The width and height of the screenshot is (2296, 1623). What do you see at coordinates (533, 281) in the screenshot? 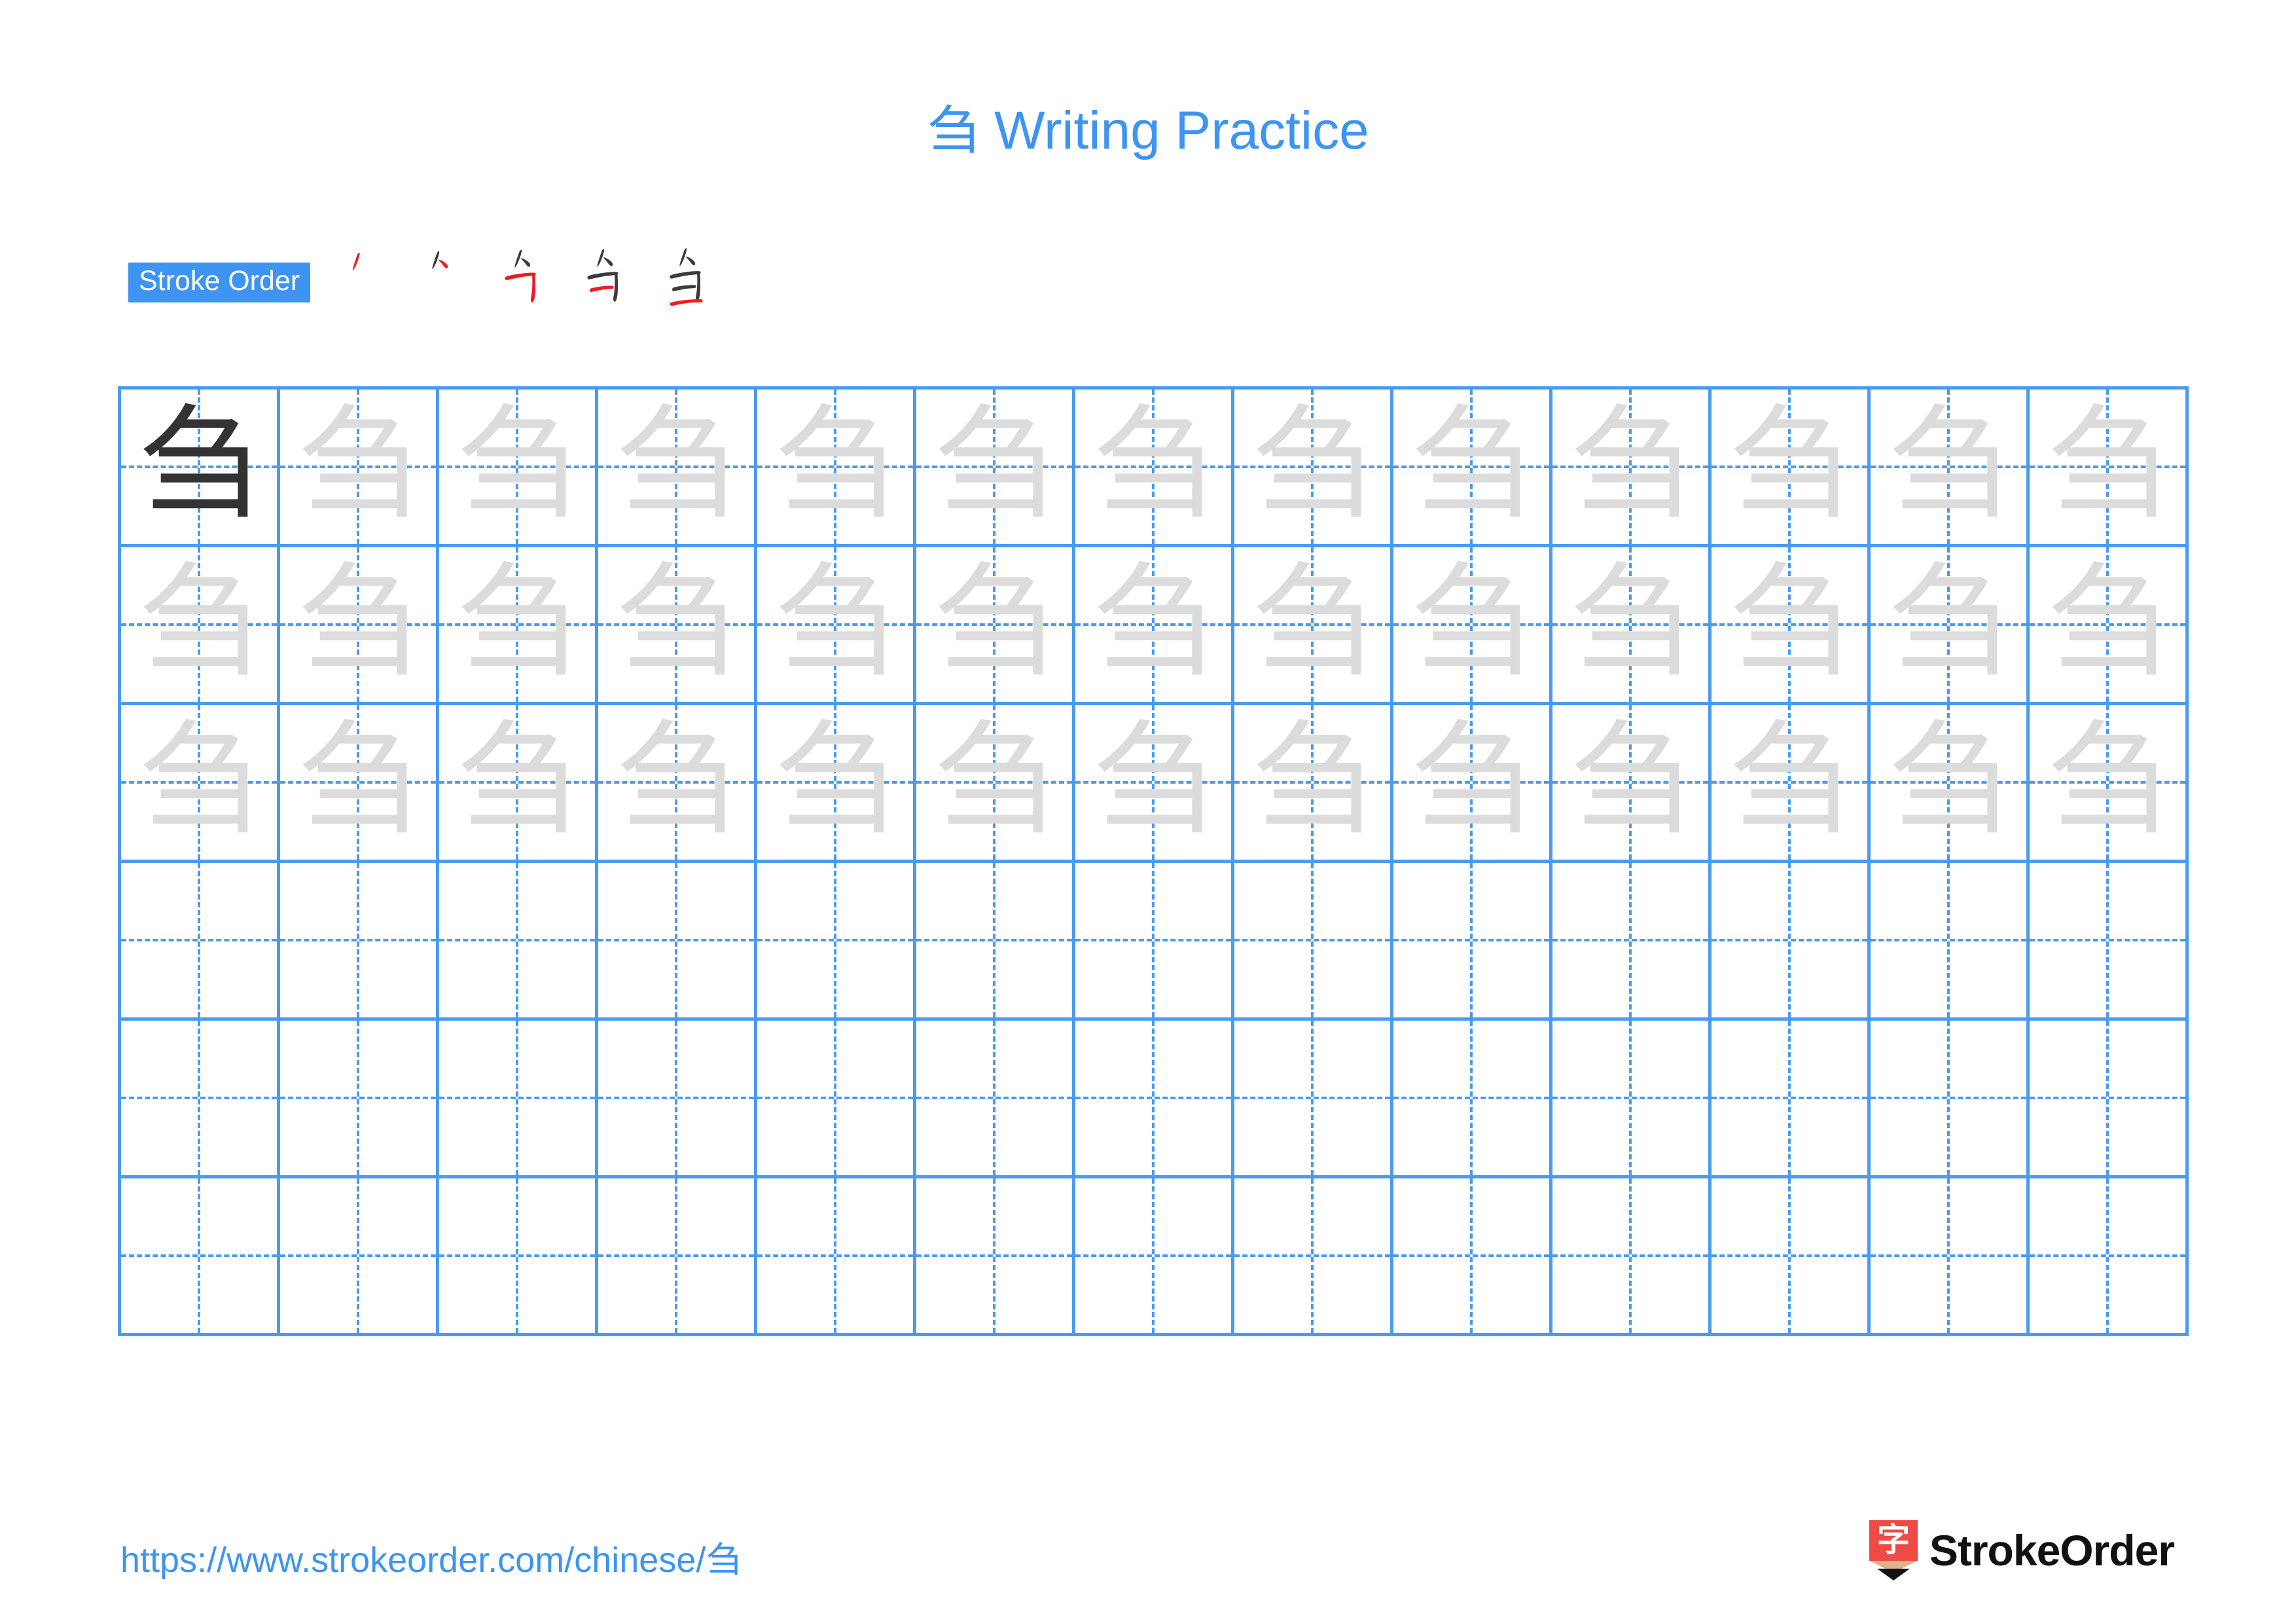
I see `stroke-order-steps` at bounding box center [533, 281].